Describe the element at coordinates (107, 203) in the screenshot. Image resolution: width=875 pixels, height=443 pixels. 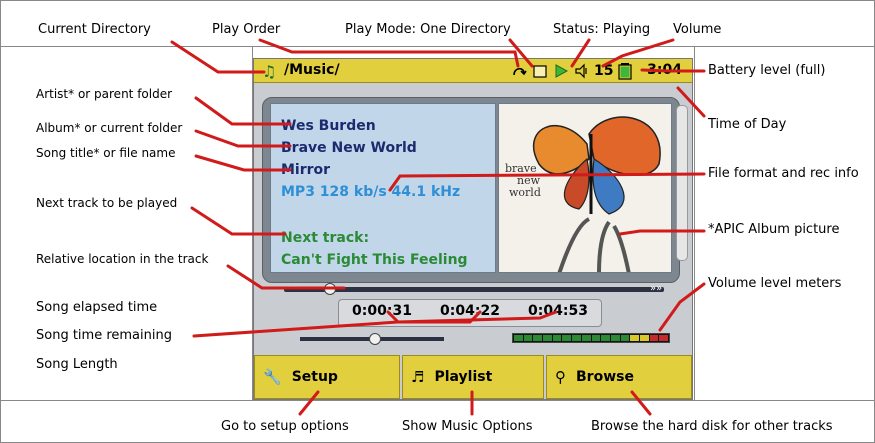
I see `label-next-track: Next track to be played` at that location.